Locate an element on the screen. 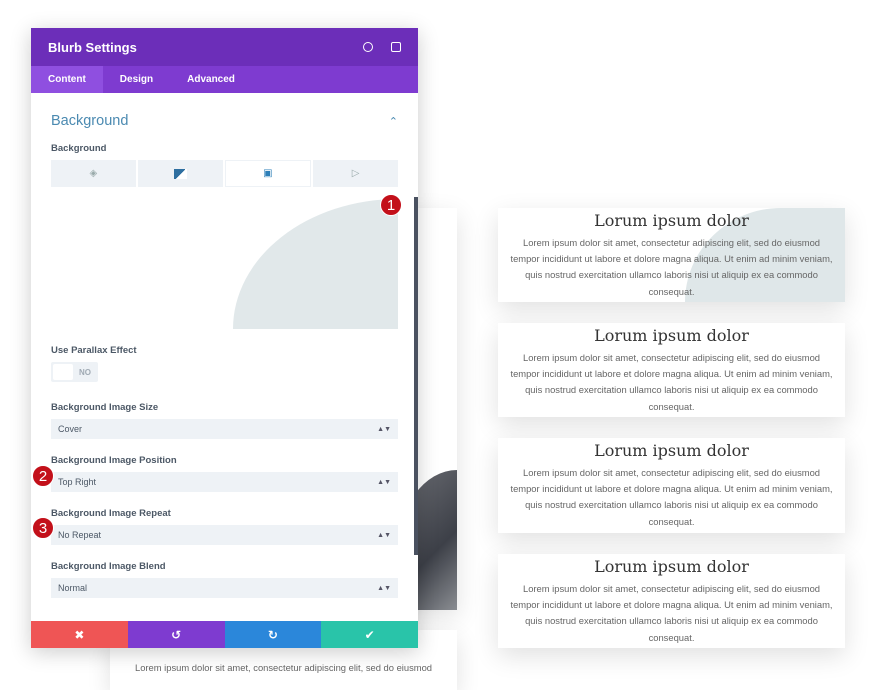 The width and height of the screenshot is (880, 690). step-badge-2: 2 is located at coordinates (43, 476).